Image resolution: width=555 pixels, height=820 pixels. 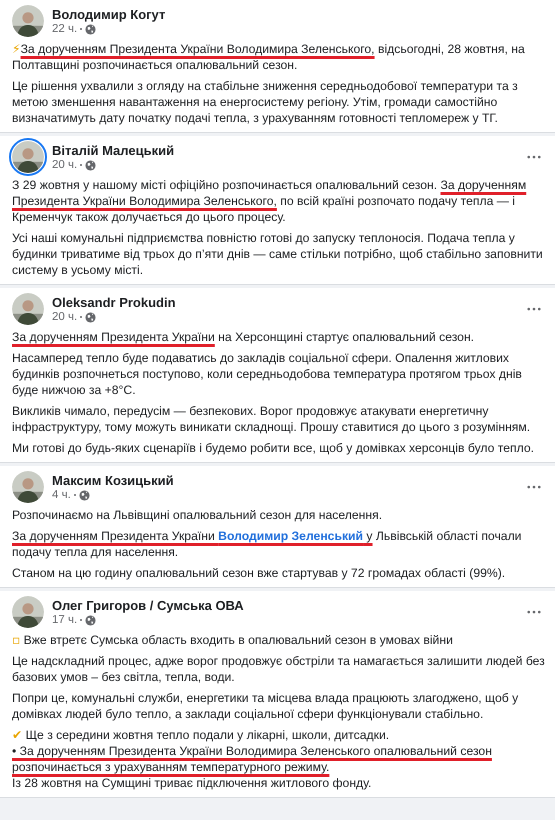 What do you see at coordinates (17, 735) in the screenshot?
I see `emoji-icon: ✔` at bounding box center [17, 735].